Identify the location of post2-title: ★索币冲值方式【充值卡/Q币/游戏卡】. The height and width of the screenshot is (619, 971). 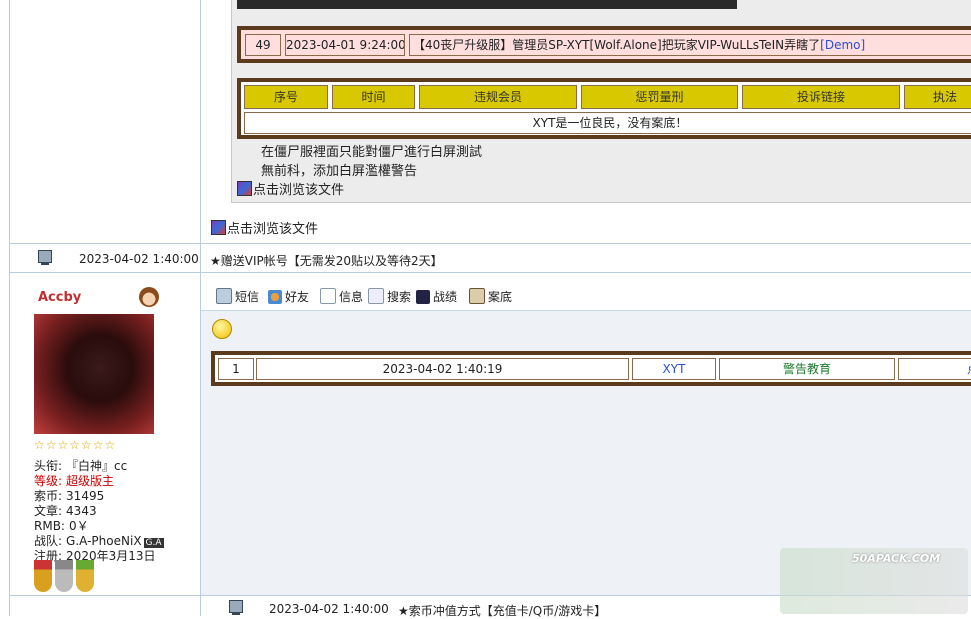
(502, 610).